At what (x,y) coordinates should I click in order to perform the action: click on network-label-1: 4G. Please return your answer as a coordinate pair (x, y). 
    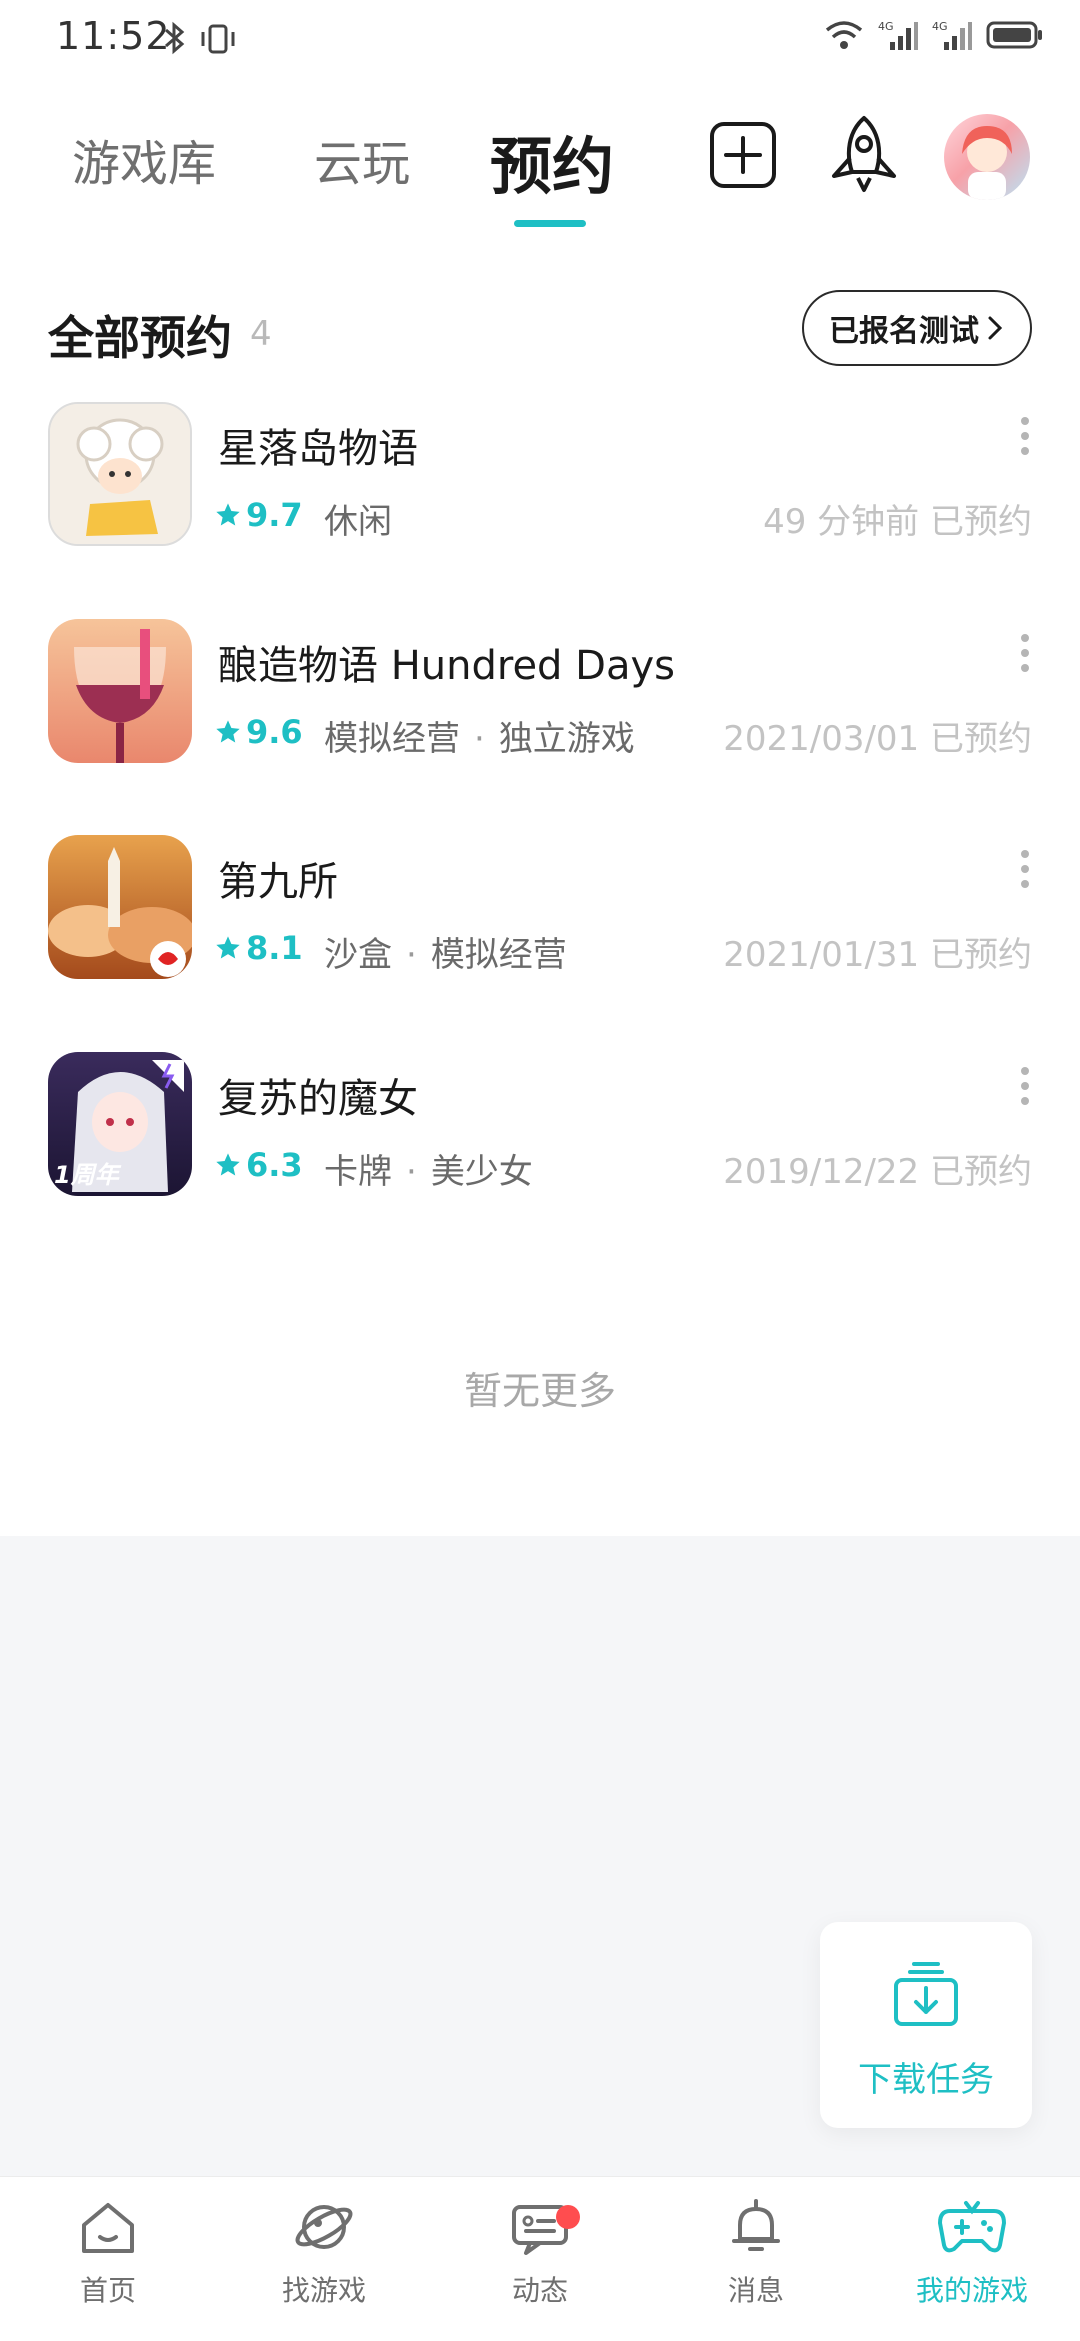
    Looking at the image, I should click on (886, 26).